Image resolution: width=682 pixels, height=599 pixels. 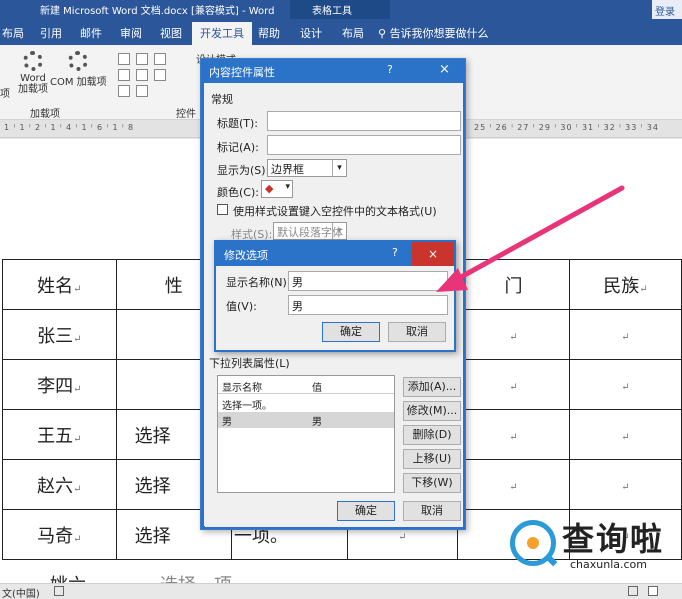 What do you see at coordinates (306, 420) in the screenshot?
I see `list-item-selected: 男 男` at bounding box center [306, 420].